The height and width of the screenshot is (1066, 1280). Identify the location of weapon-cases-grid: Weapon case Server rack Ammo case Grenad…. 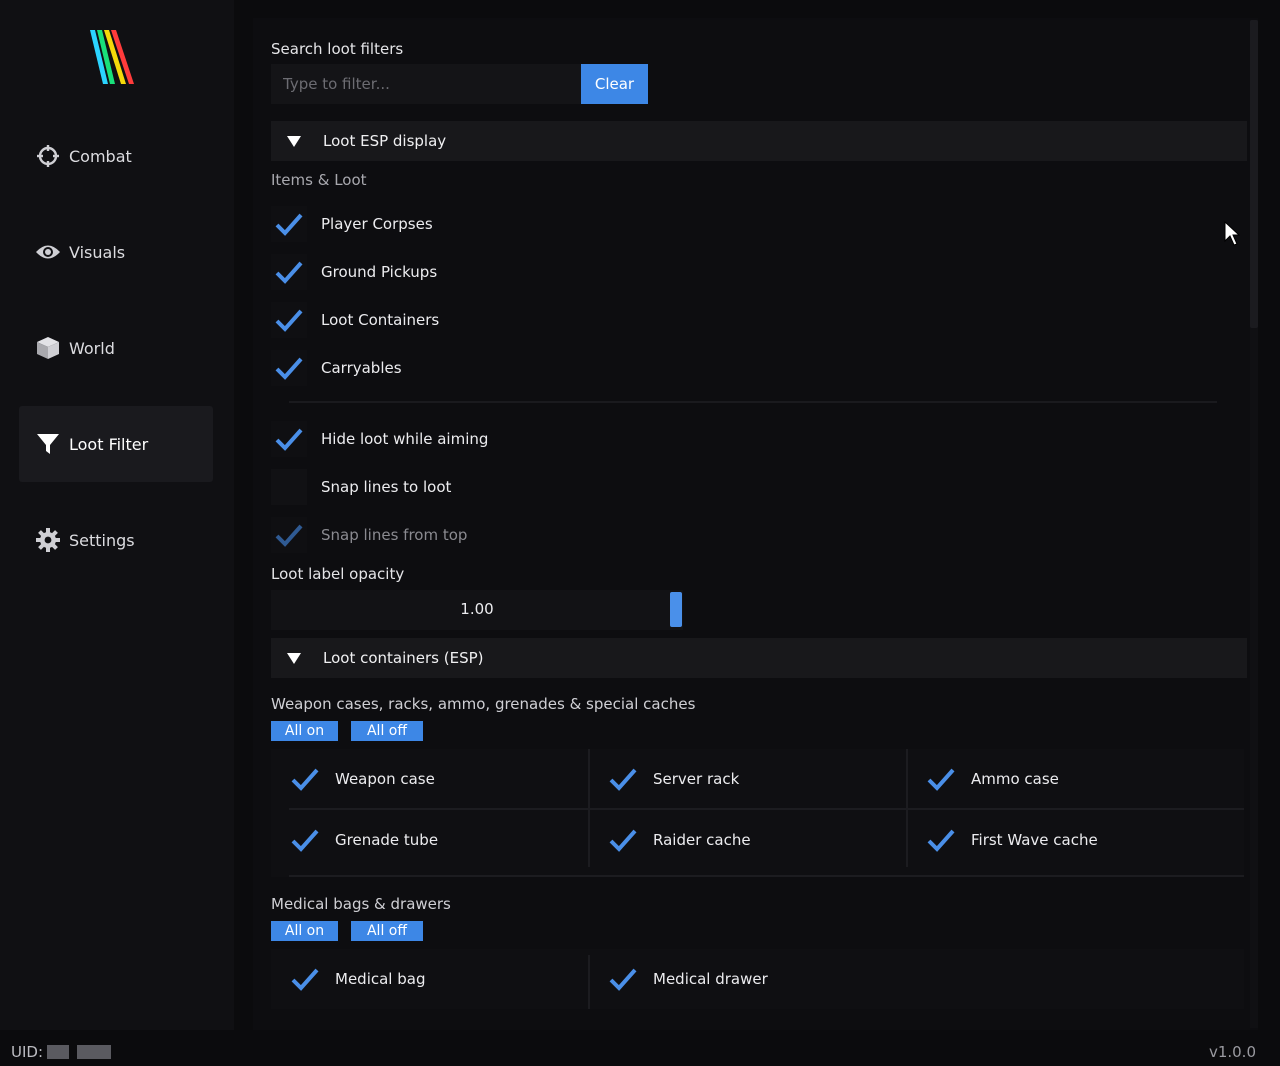
(757, 813).